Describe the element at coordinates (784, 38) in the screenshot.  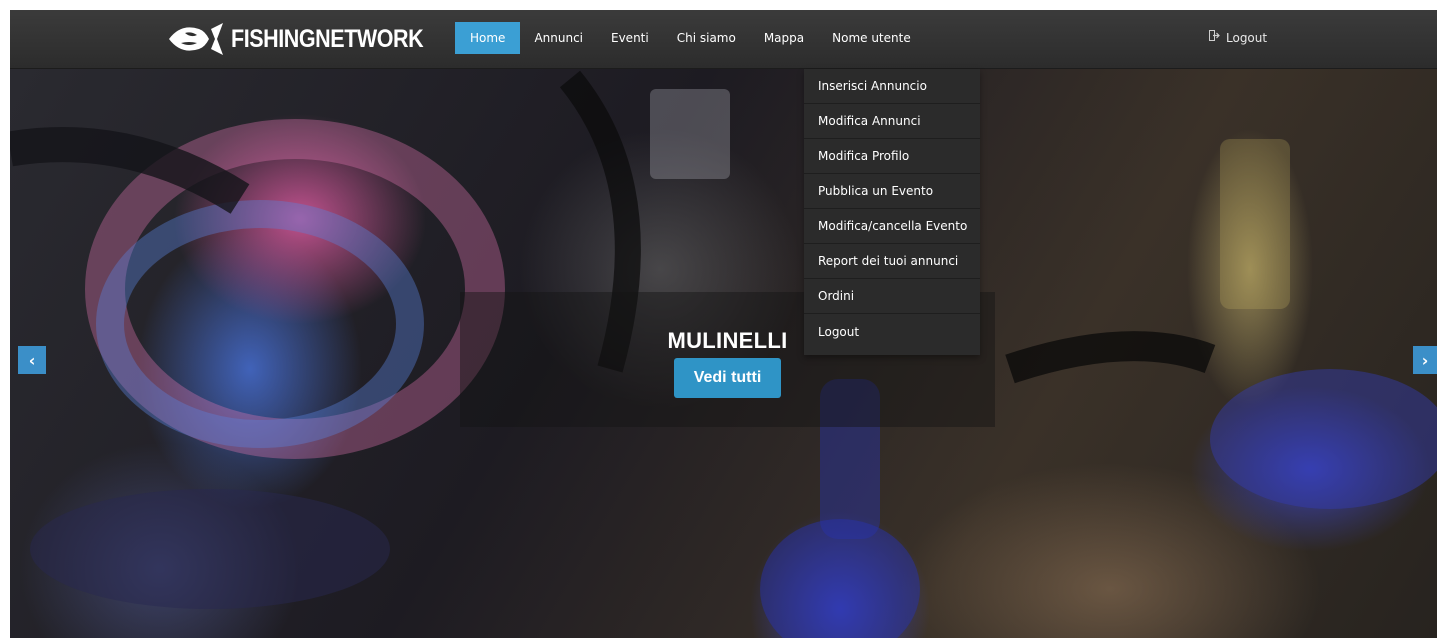
I see `nav-item-mappa: Mappa` at that location.